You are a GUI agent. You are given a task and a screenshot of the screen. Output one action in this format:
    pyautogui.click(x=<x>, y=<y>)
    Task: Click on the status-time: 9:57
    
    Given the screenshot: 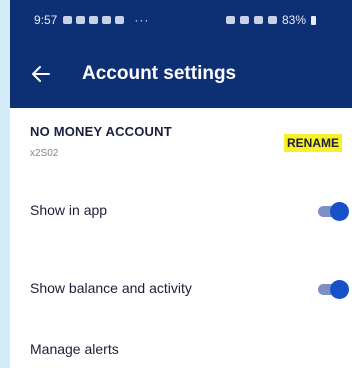 What is the action you would take?
    pyautogui.click(x=46, y=20)
    